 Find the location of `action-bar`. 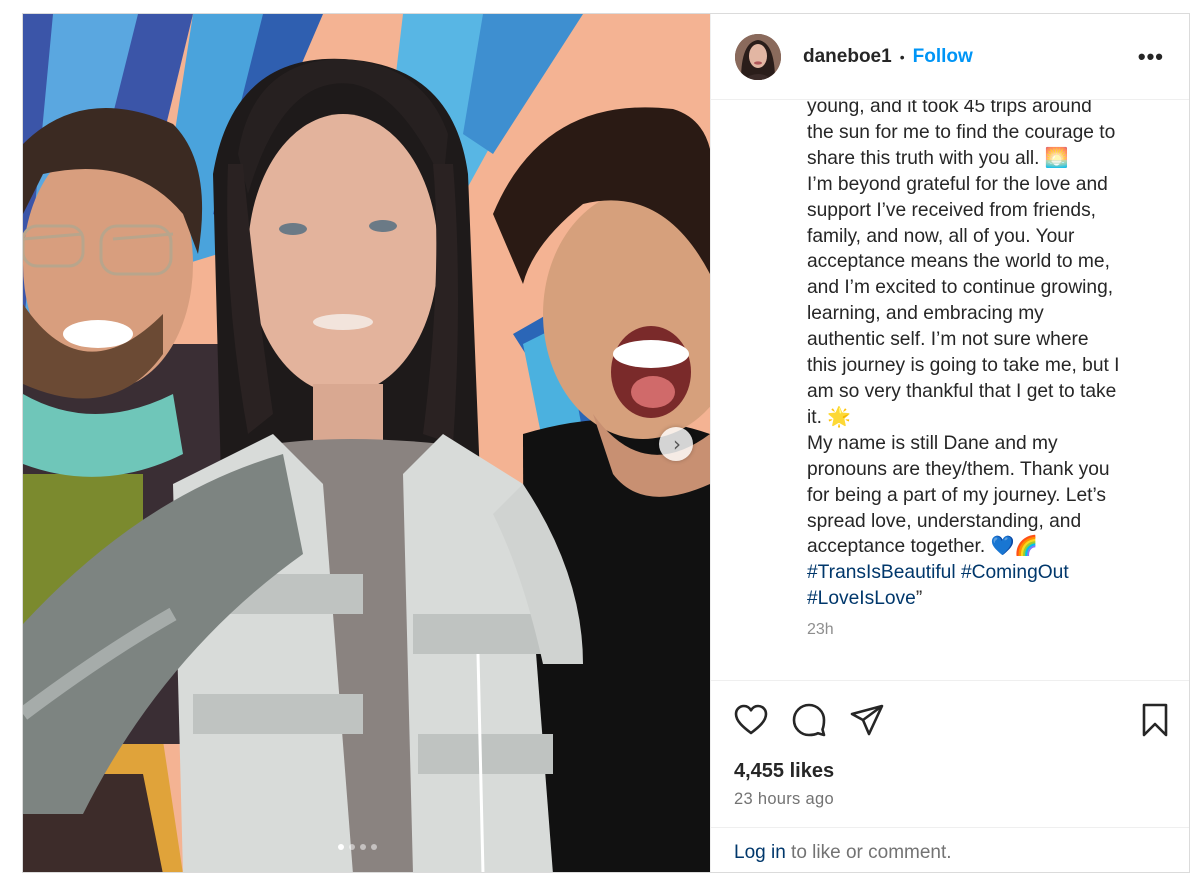

action-bar is located at coordinates (950, 722).